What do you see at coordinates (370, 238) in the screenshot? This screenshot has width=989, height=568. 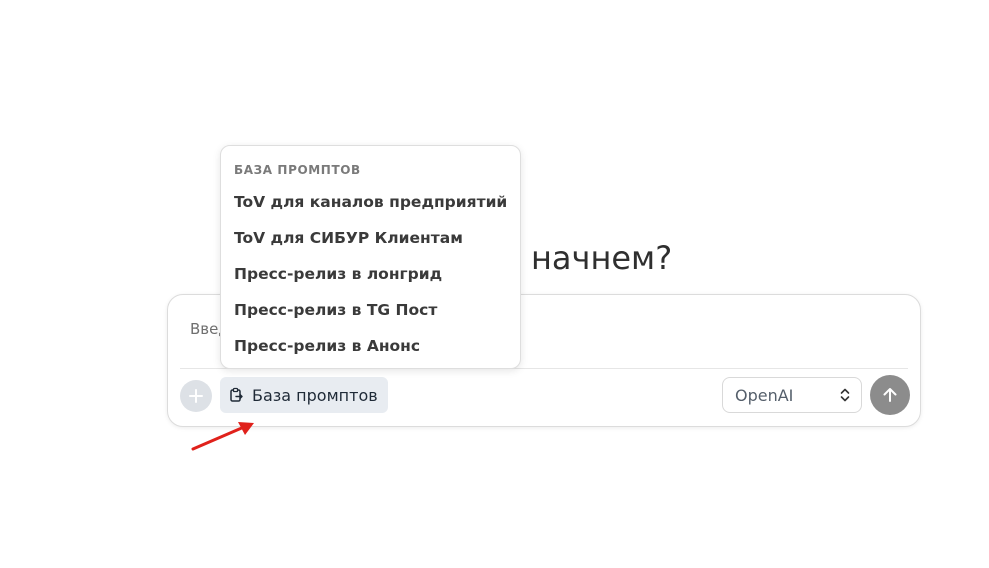 I see `prompt-item: ToV для СИБУР Клиентам` at bounding box center [370, 238].